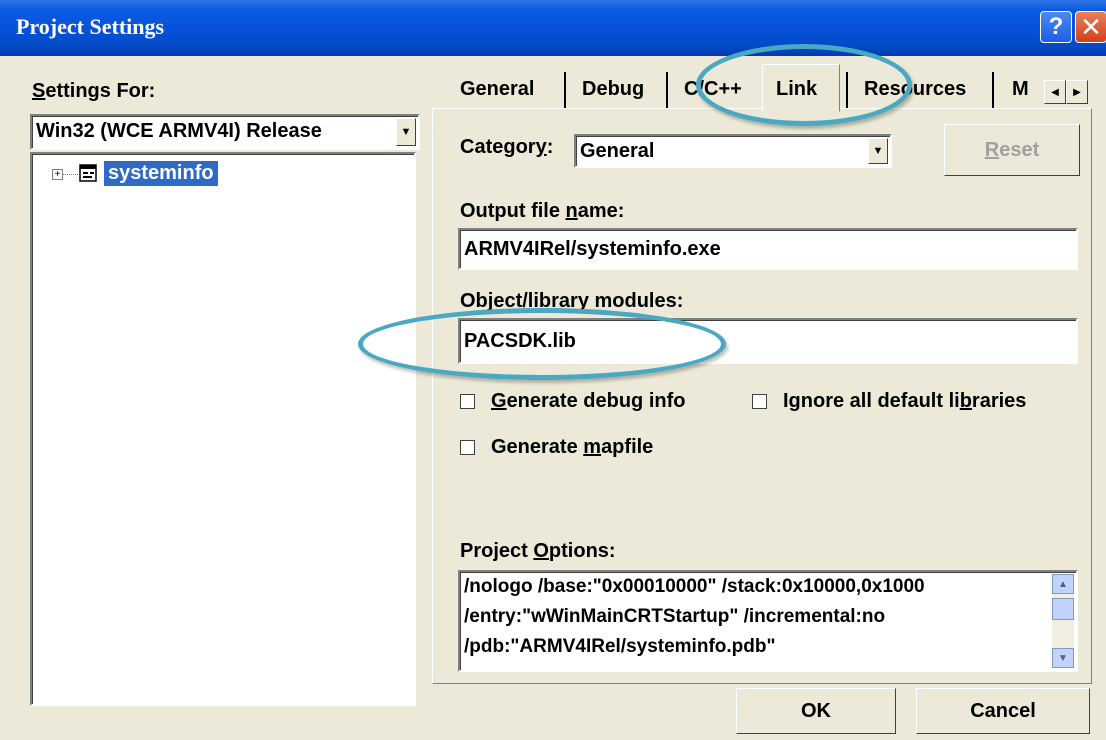  I want to click on tab-general: General, so click(497, 89).